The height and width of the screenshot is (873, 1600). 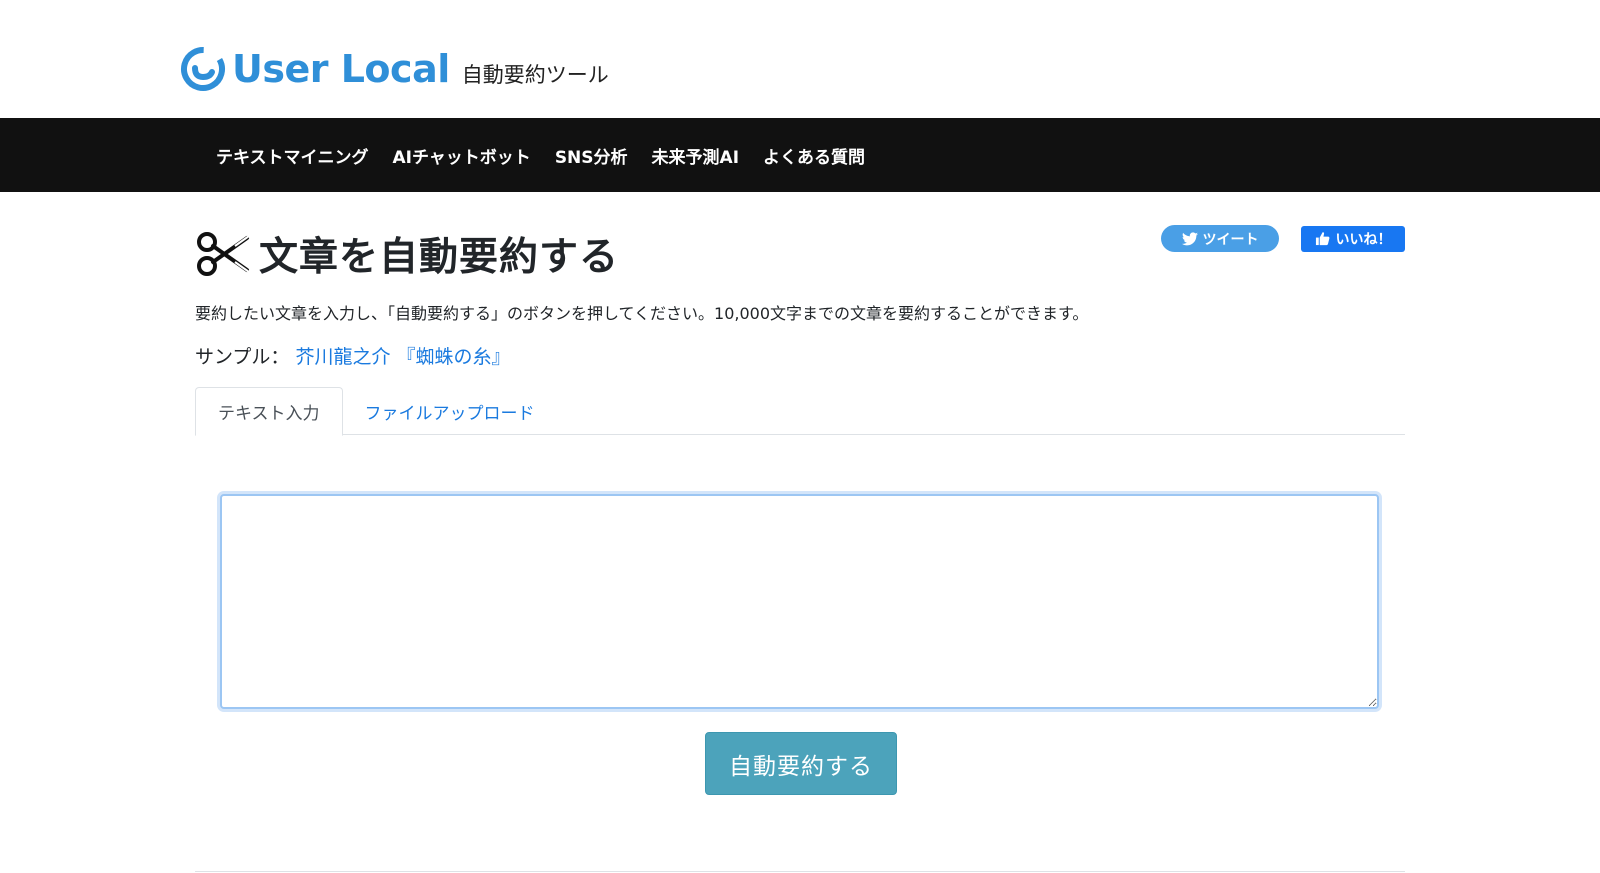 I want to click on nav-item-ai-chatbot: AIチャットボット, so click(x=462, y=155).